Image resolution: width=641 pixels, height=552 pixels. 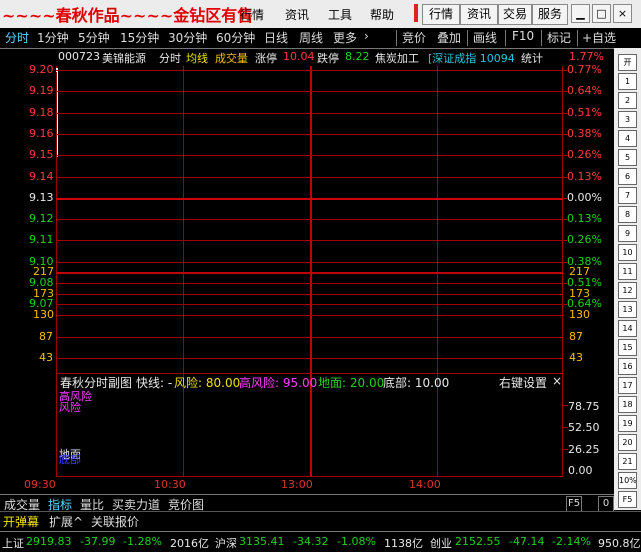 What do you see at coordinates (449, 37) in the screenshot?
I see `tab-overlay: 叠加` at bounding box center [449, 37].